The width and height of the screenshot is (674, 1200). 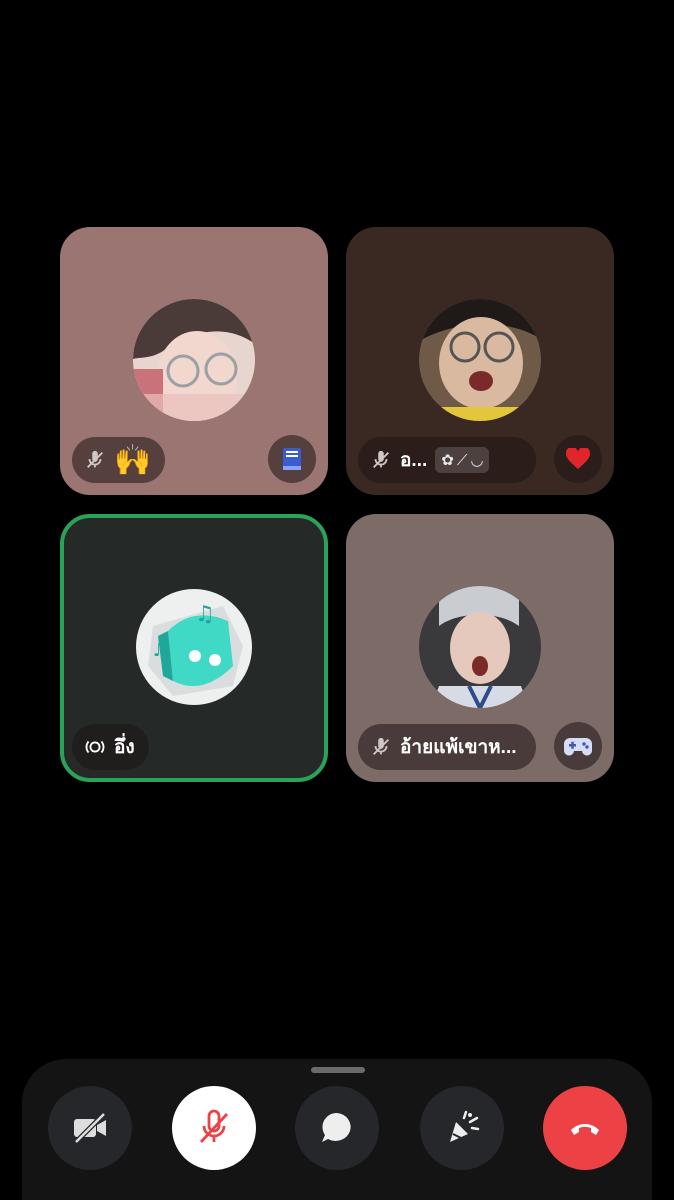 What do you see at coordinates (95, 747) in the screenshot?
I see `speaking-icon` at bounding box center [95, 747].